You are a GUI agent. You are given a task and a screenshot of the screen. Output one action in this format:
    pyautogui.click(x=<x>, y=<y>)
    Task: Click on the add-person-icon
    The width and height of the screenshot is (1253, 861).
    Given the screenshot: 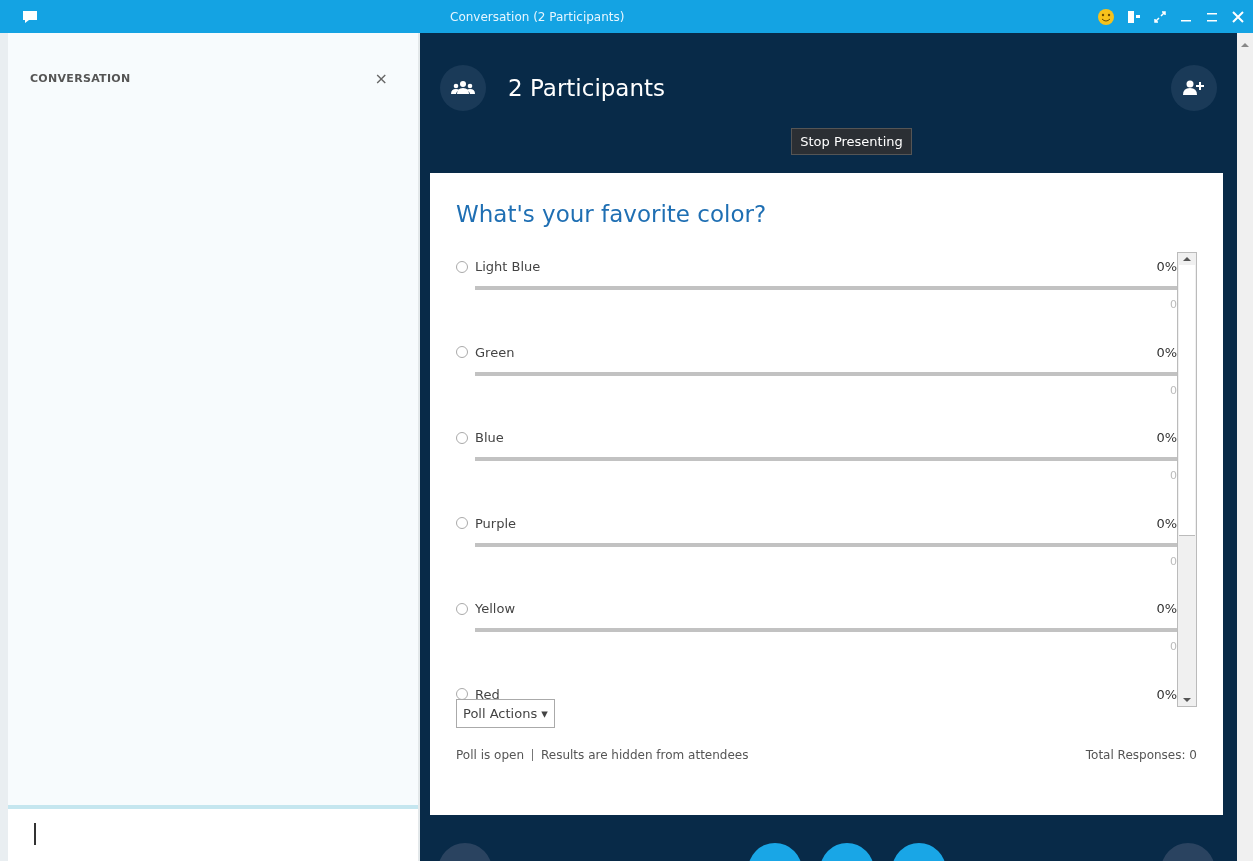 What is the action you would take?
    pyautogui.click(x=1194, y=88)
    